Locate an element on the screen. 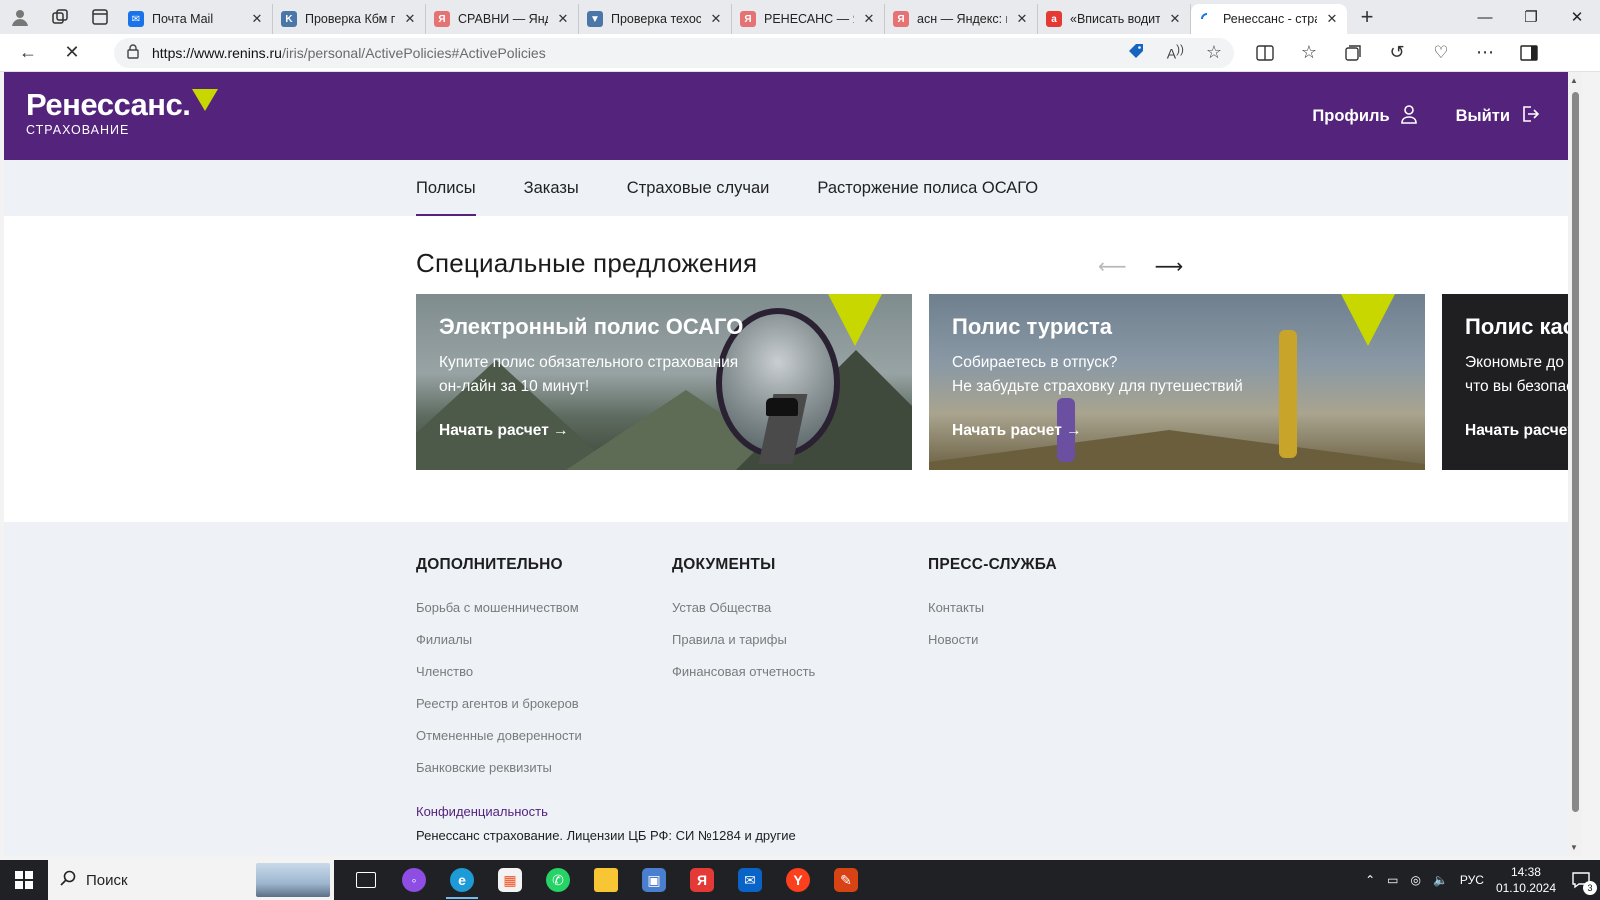 The width and height of the screenshot is (1600, 900). footer-link: Новости is located at coordinates (992, 640).